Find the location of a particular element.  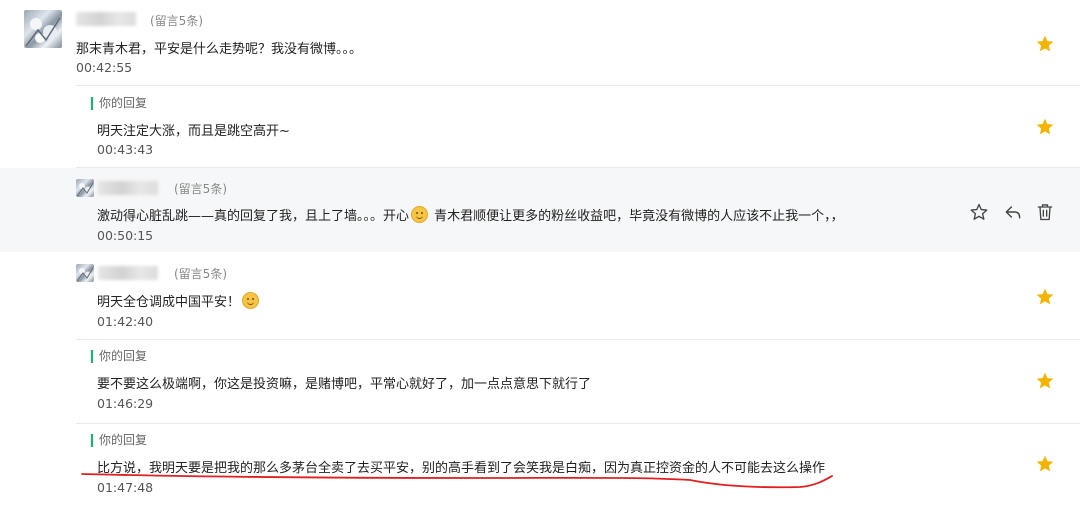

message-time: 00:50:15 is located at coordinates (125, 235).